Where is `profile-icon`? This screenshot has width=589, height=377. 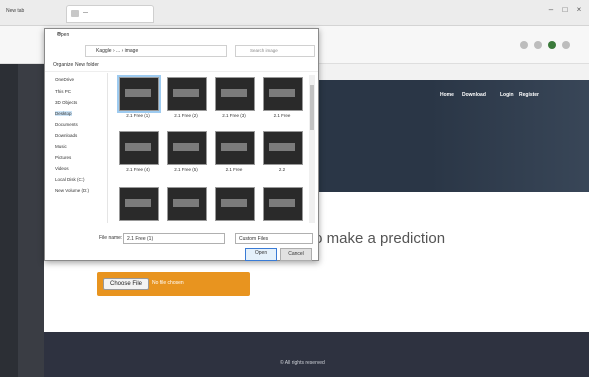
profile-icon is located at coordinates (552, 45).